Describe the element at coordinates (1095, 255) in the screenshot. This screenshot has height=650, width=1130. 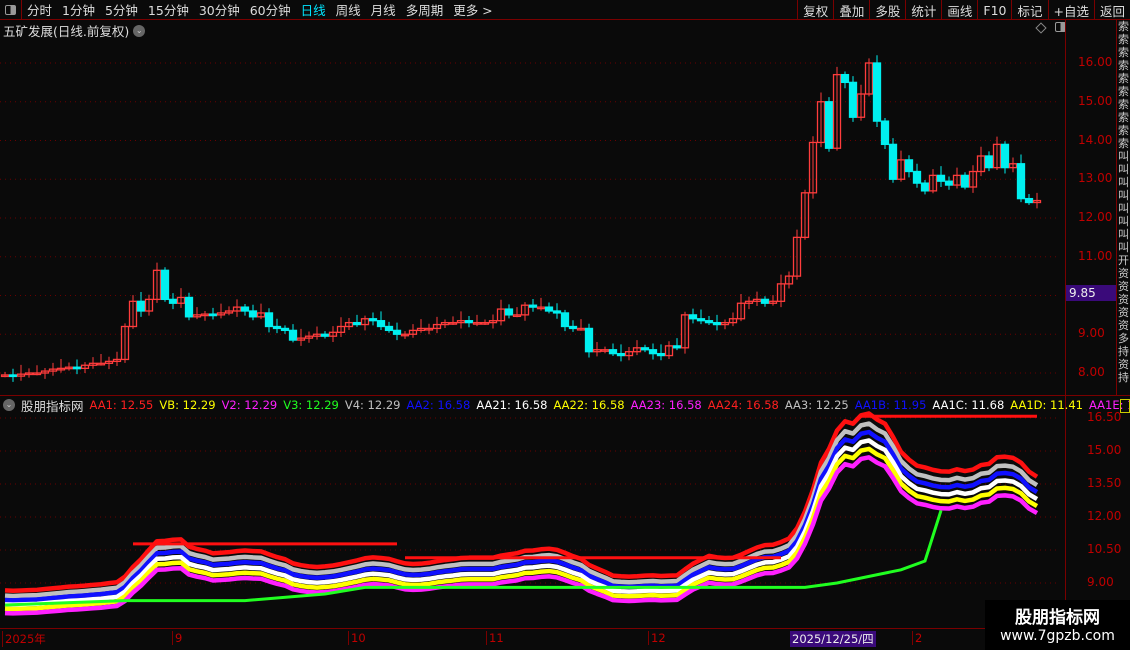
I see `price-axis-label: 11.00` at that location.